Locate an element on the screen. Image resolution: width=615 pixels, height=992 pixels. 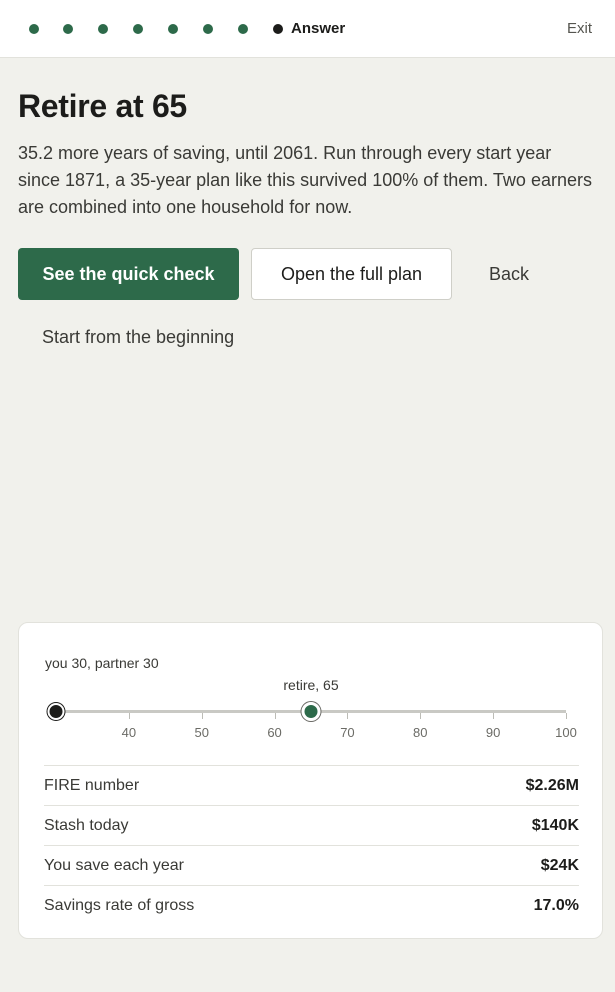
quick-check-button: See the quick check is located at coordinates (128, 274).